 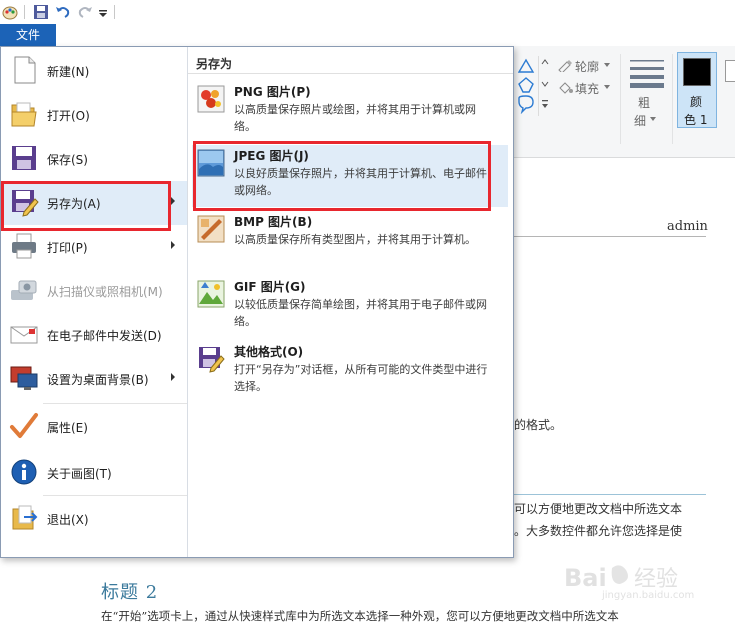 What do you see at coordinates (697, 72) in the screenshot?
I see `color1-swatch` at bounding box center [697, 72].